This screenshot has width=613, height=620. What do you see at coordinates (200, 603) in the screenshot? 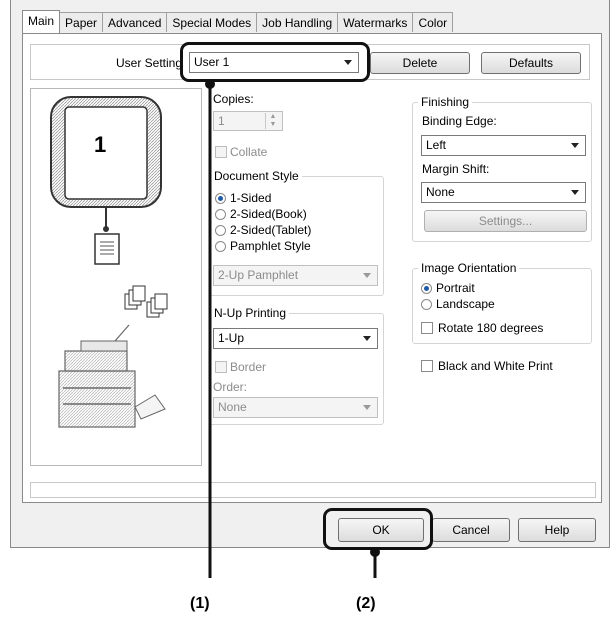
I see `callout-label-1: (1)` at bounding box center [200, 603].